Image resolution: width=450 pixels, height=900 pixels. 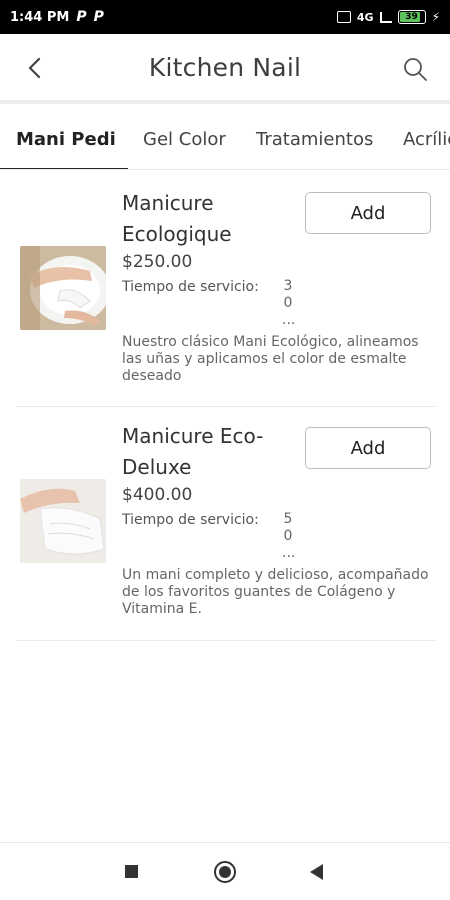 I want to click on tab-tratamientos: Tratamientos, so click(x=315, y=138).